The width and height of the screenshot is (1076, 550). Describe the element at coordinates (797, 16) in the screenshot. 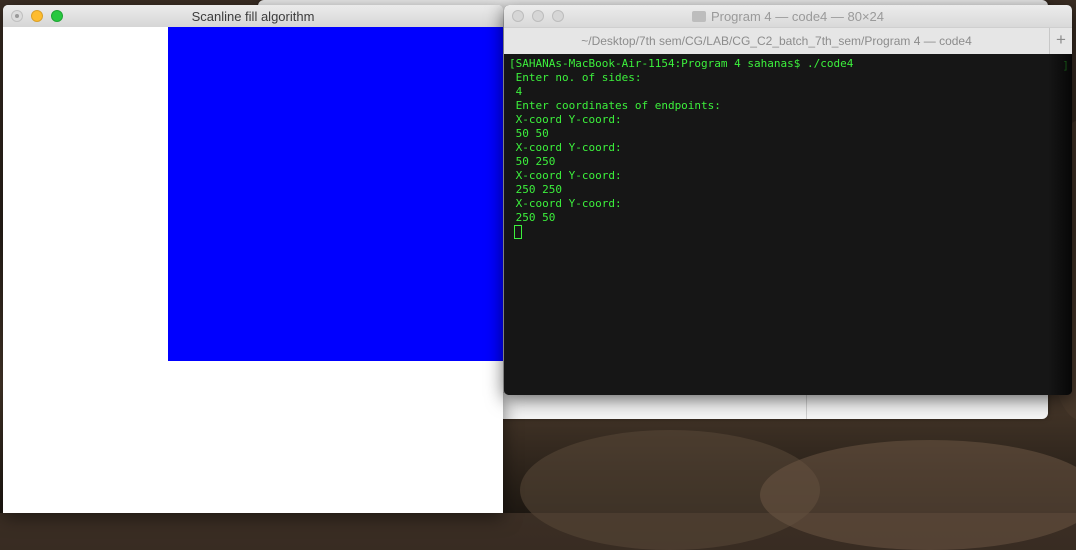

I see `terminal-title-text: Program 4 — code4 — 80×24` at that location.